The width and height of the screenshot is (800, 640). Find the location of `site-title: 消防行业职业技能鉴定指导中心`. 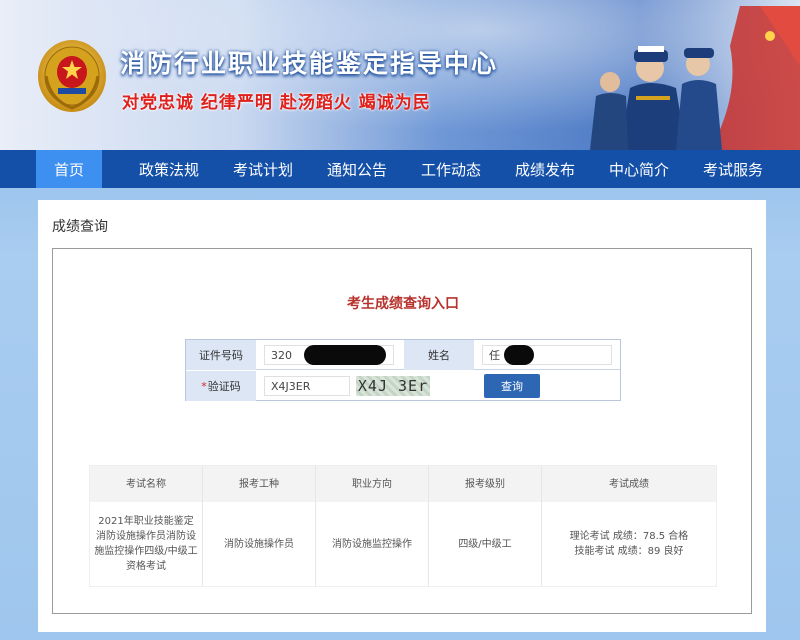

site-title: 消防行业职业技能鉴定指导中心 is located at coordinates (309, 63).